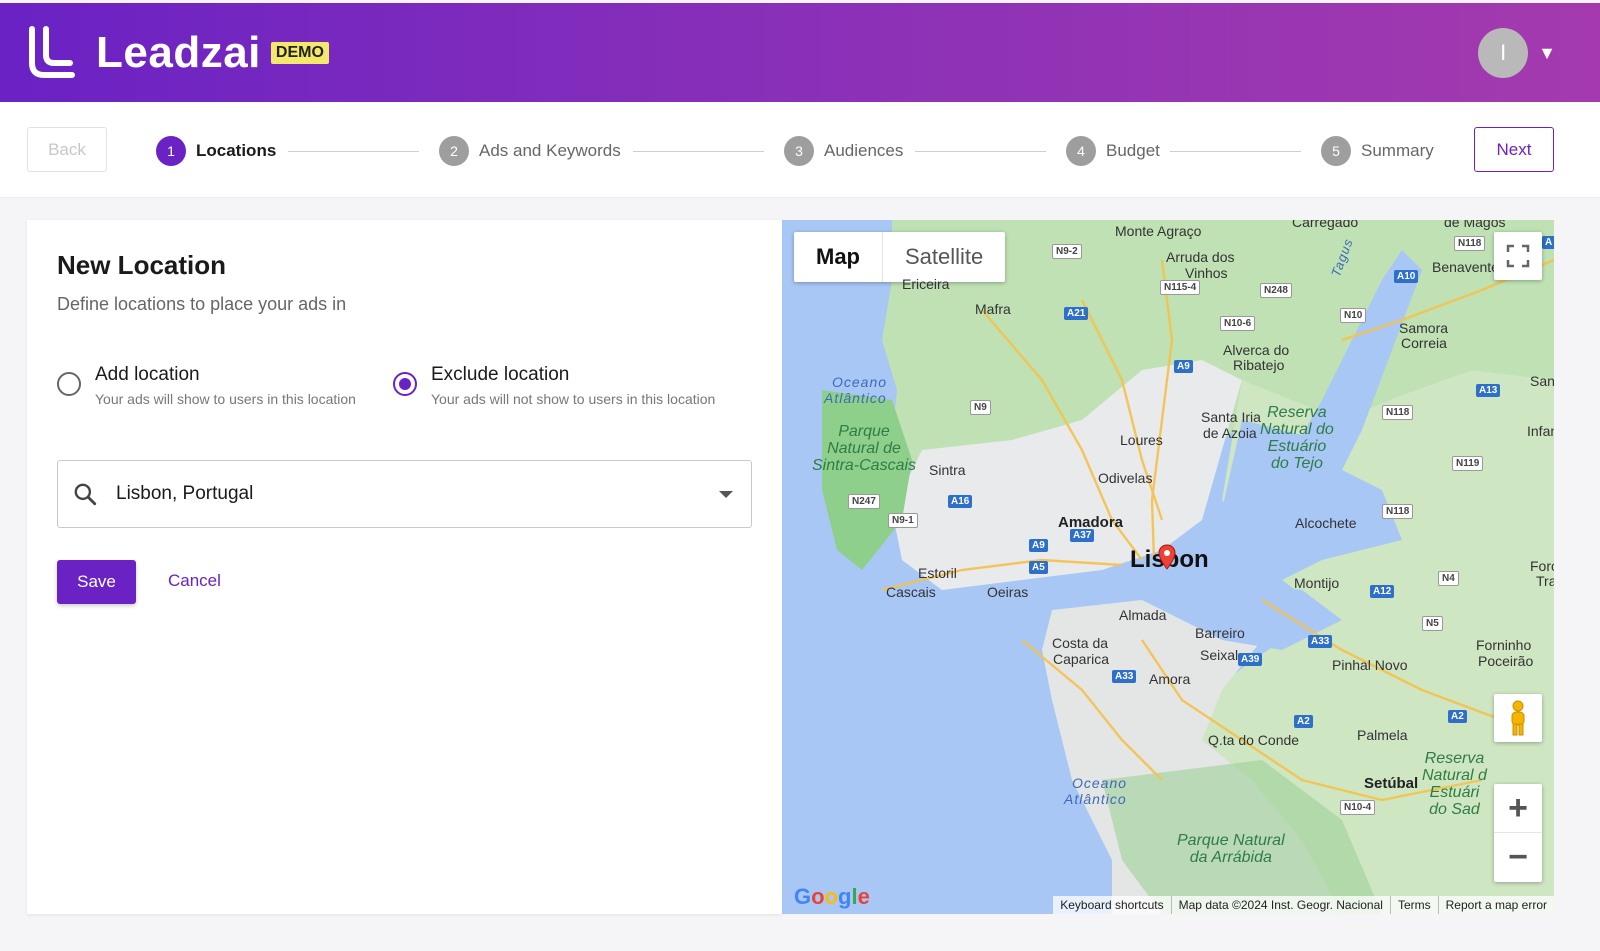 Image resolution: width=1600 pixels, height=951 pixels. I want to click on road-badge: N10, so click(1353, 315).